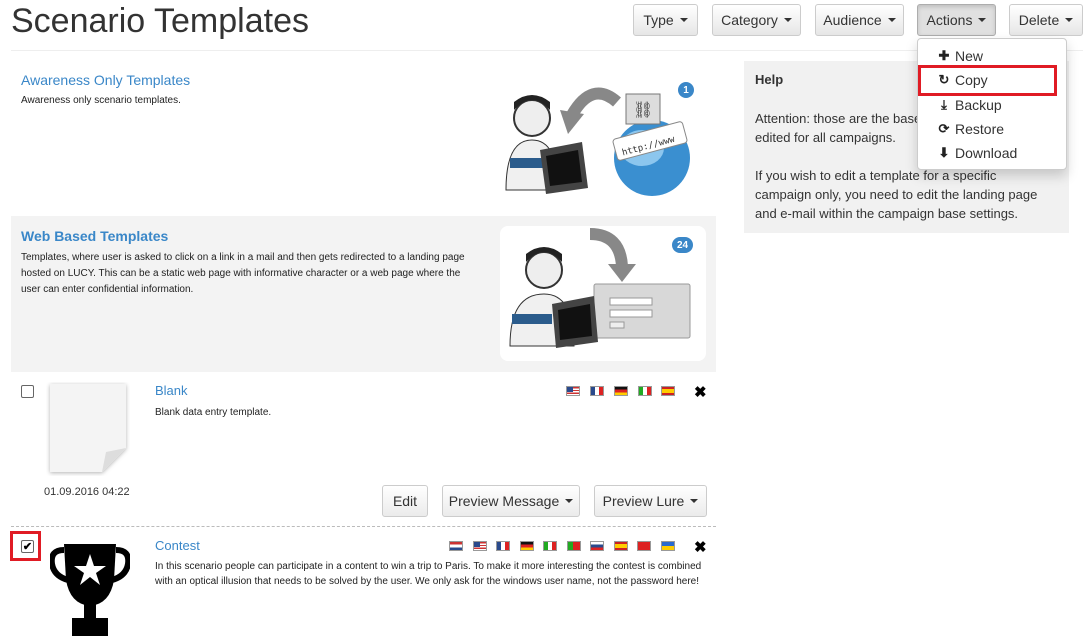  Describe the element at coordinates (944, 55) in the screenshot. I see `plus-icon: ✚` at that location.